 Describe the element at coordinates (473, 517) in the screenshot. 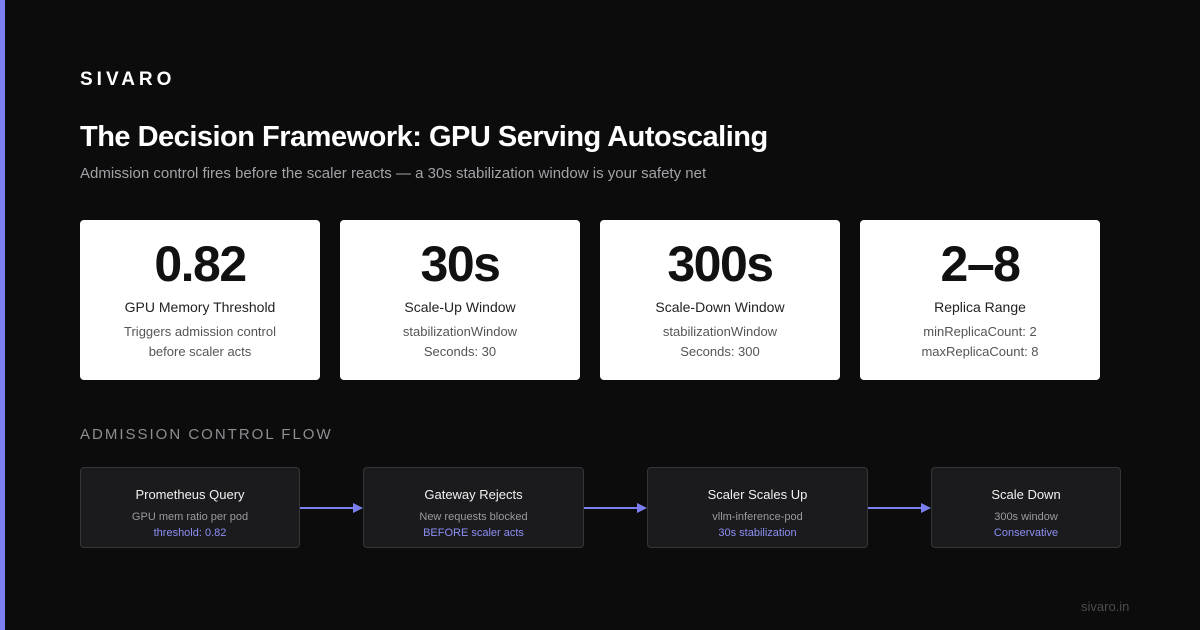

I see `flow-node-description: New requests blocked` at that location.